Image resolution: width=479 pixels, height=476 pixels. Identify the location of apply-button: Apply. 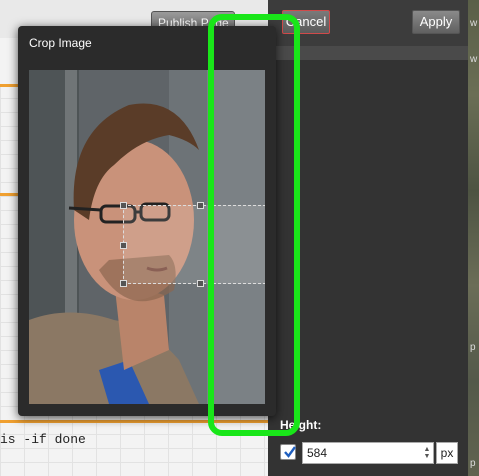
(436, 22).